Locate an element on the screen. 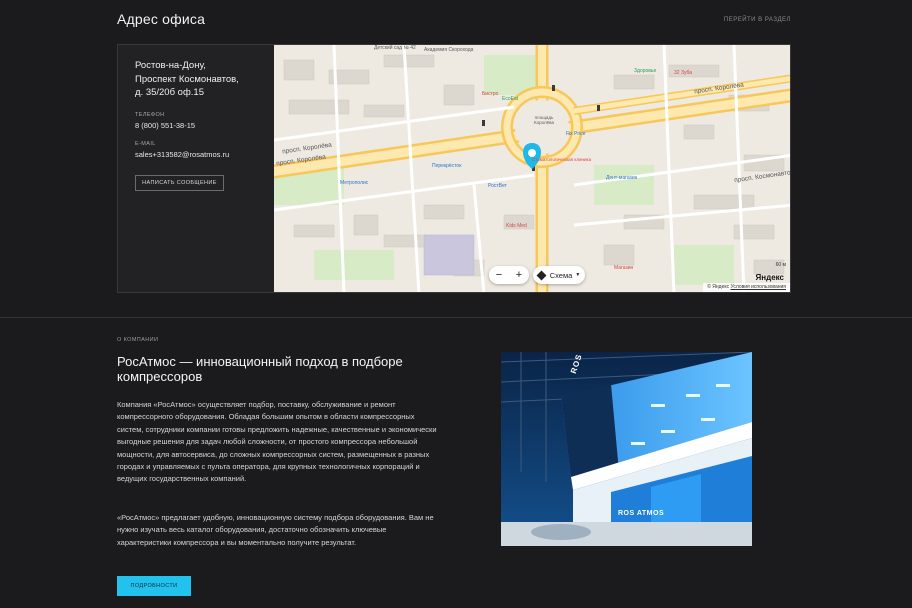 The image size is (912, 608). address-line: Проспект Космонавтов, is located at coordinates (187, 79).